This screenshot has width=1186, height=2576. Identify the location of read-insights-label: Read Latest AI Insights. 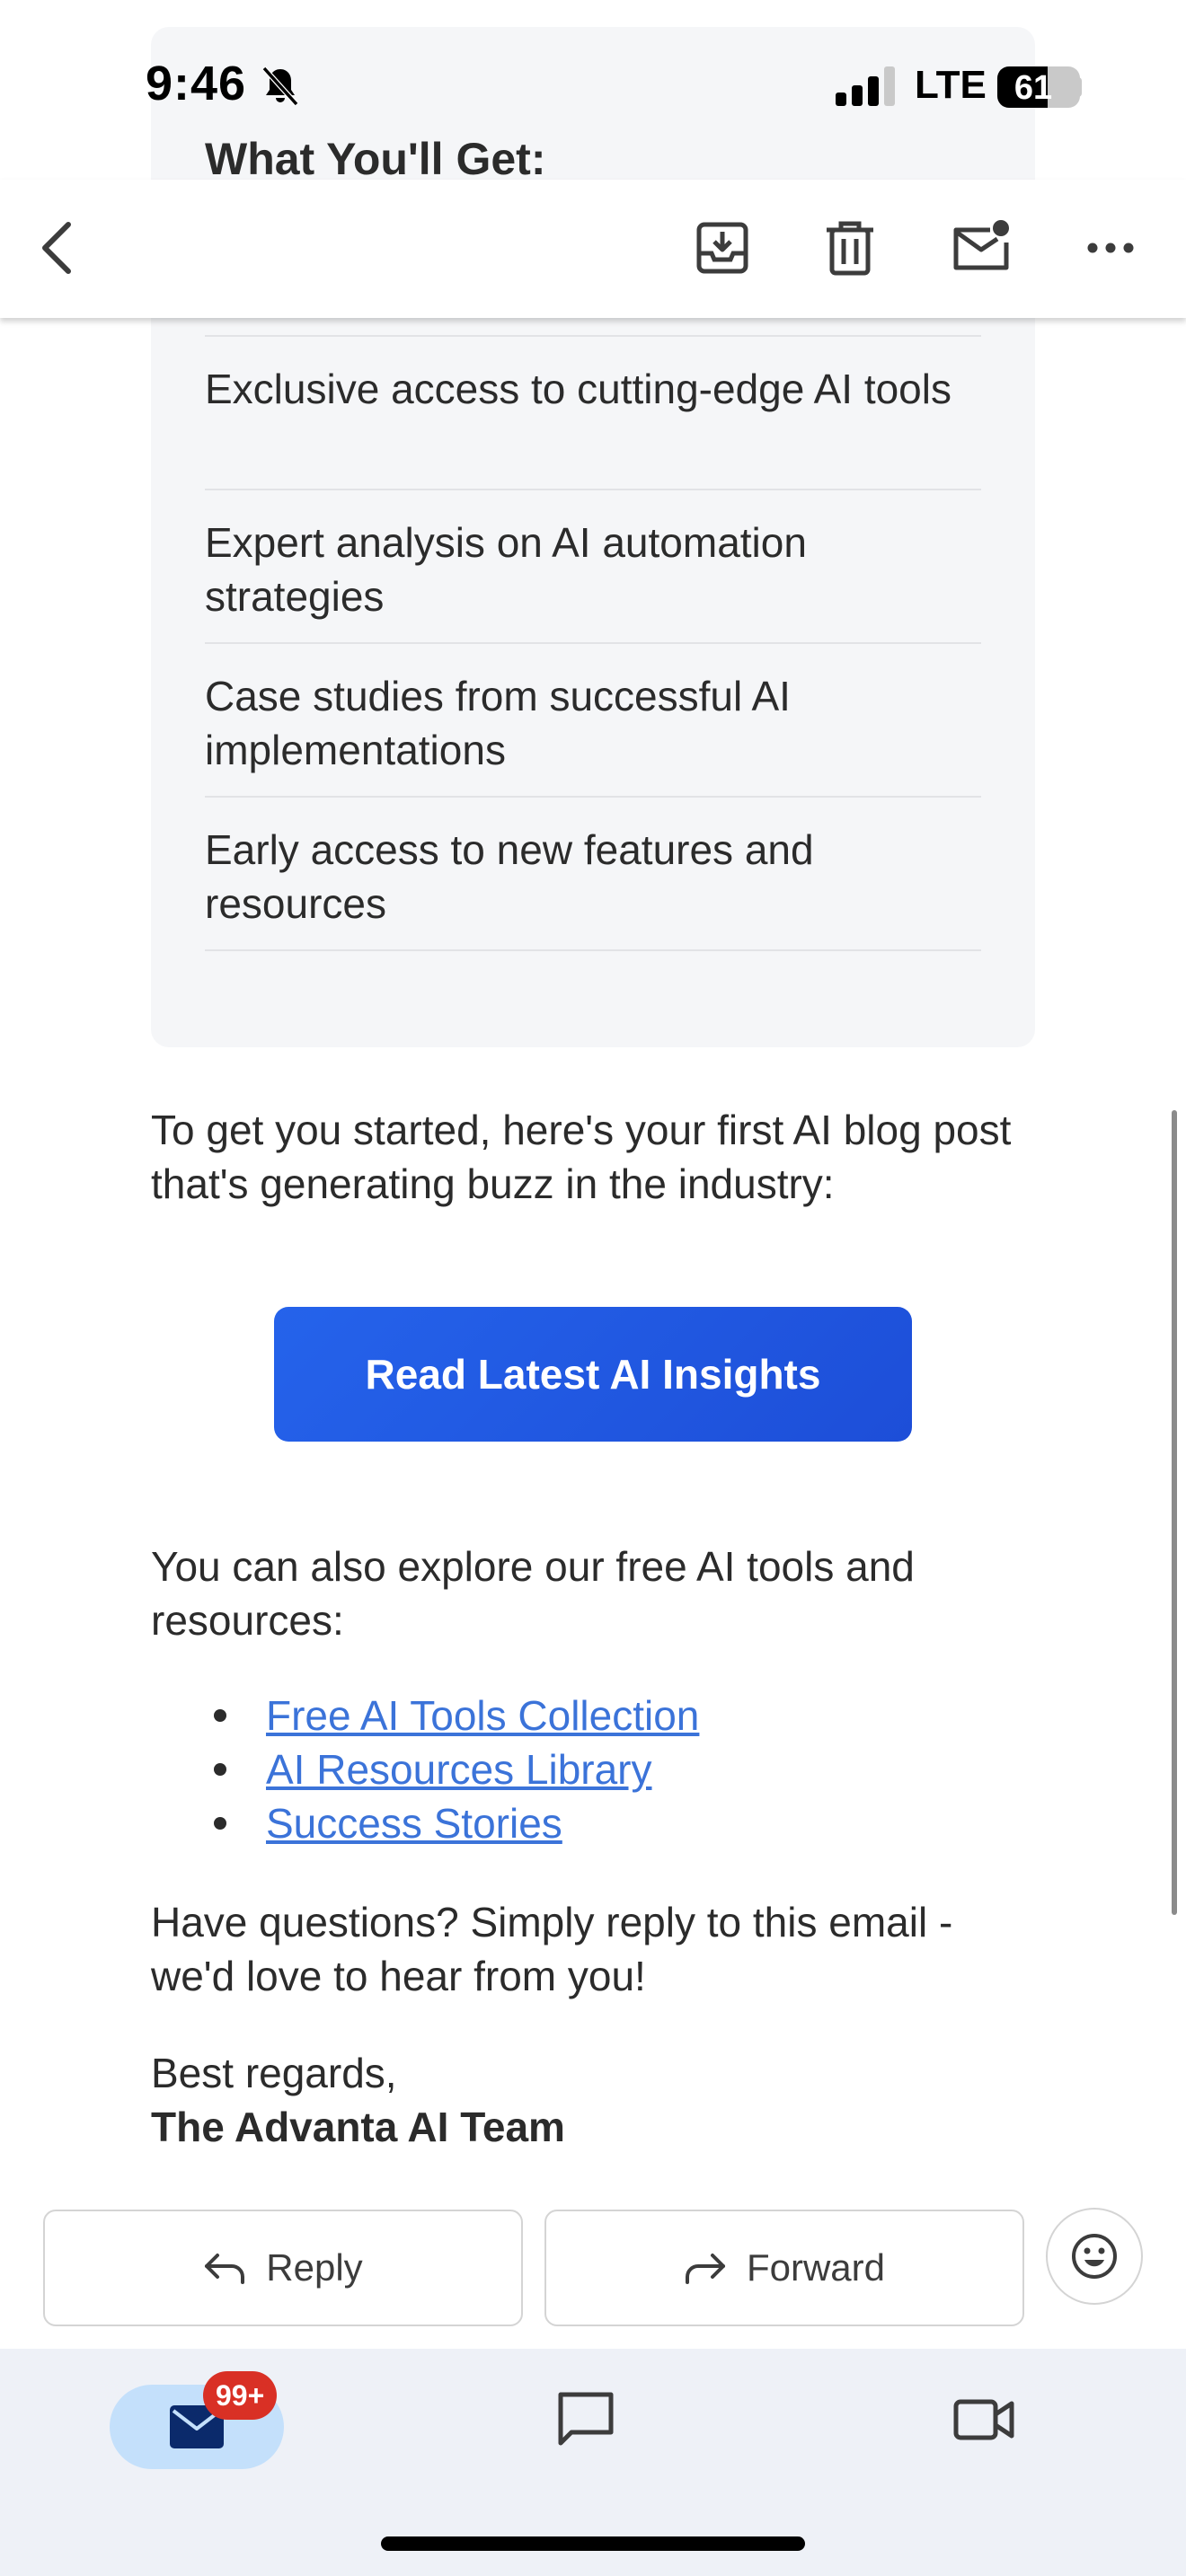
(593, 1374).